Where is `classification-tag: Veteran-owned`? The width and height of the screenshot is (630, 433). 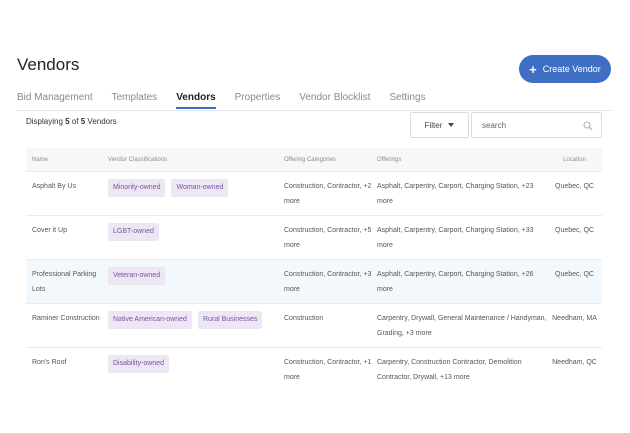
classification-tag: Veteran-owned is located at coordinates (137, 276).